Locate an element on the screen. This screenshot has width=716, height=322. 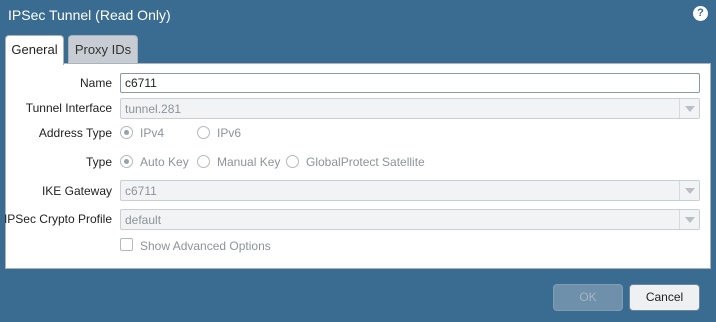
address-type-label: Address Type is located at coordinates (75, 133).